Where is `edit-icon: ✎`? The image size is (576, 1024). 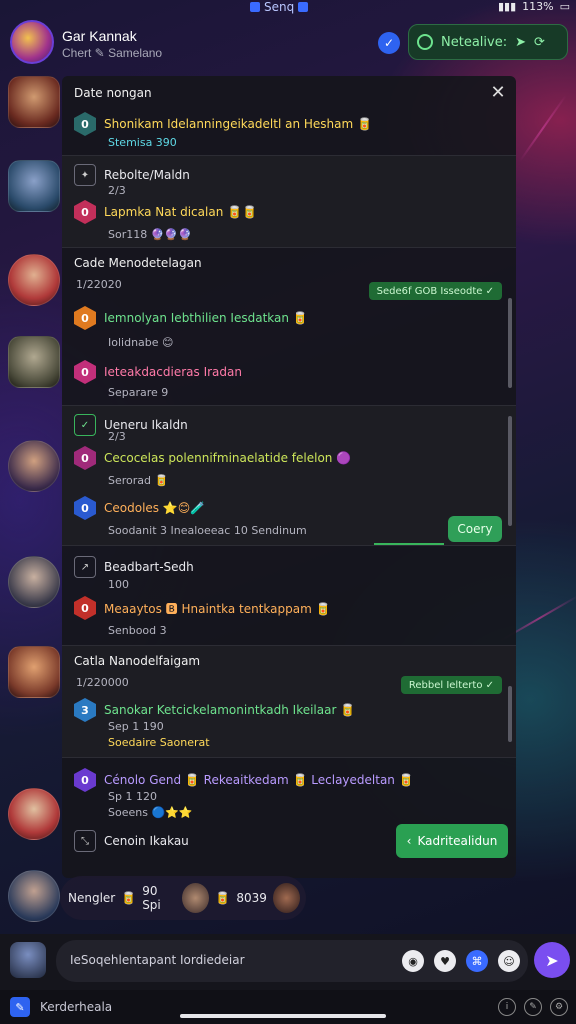 edit-icon: ✎ is located at coordinates (533, 1007).